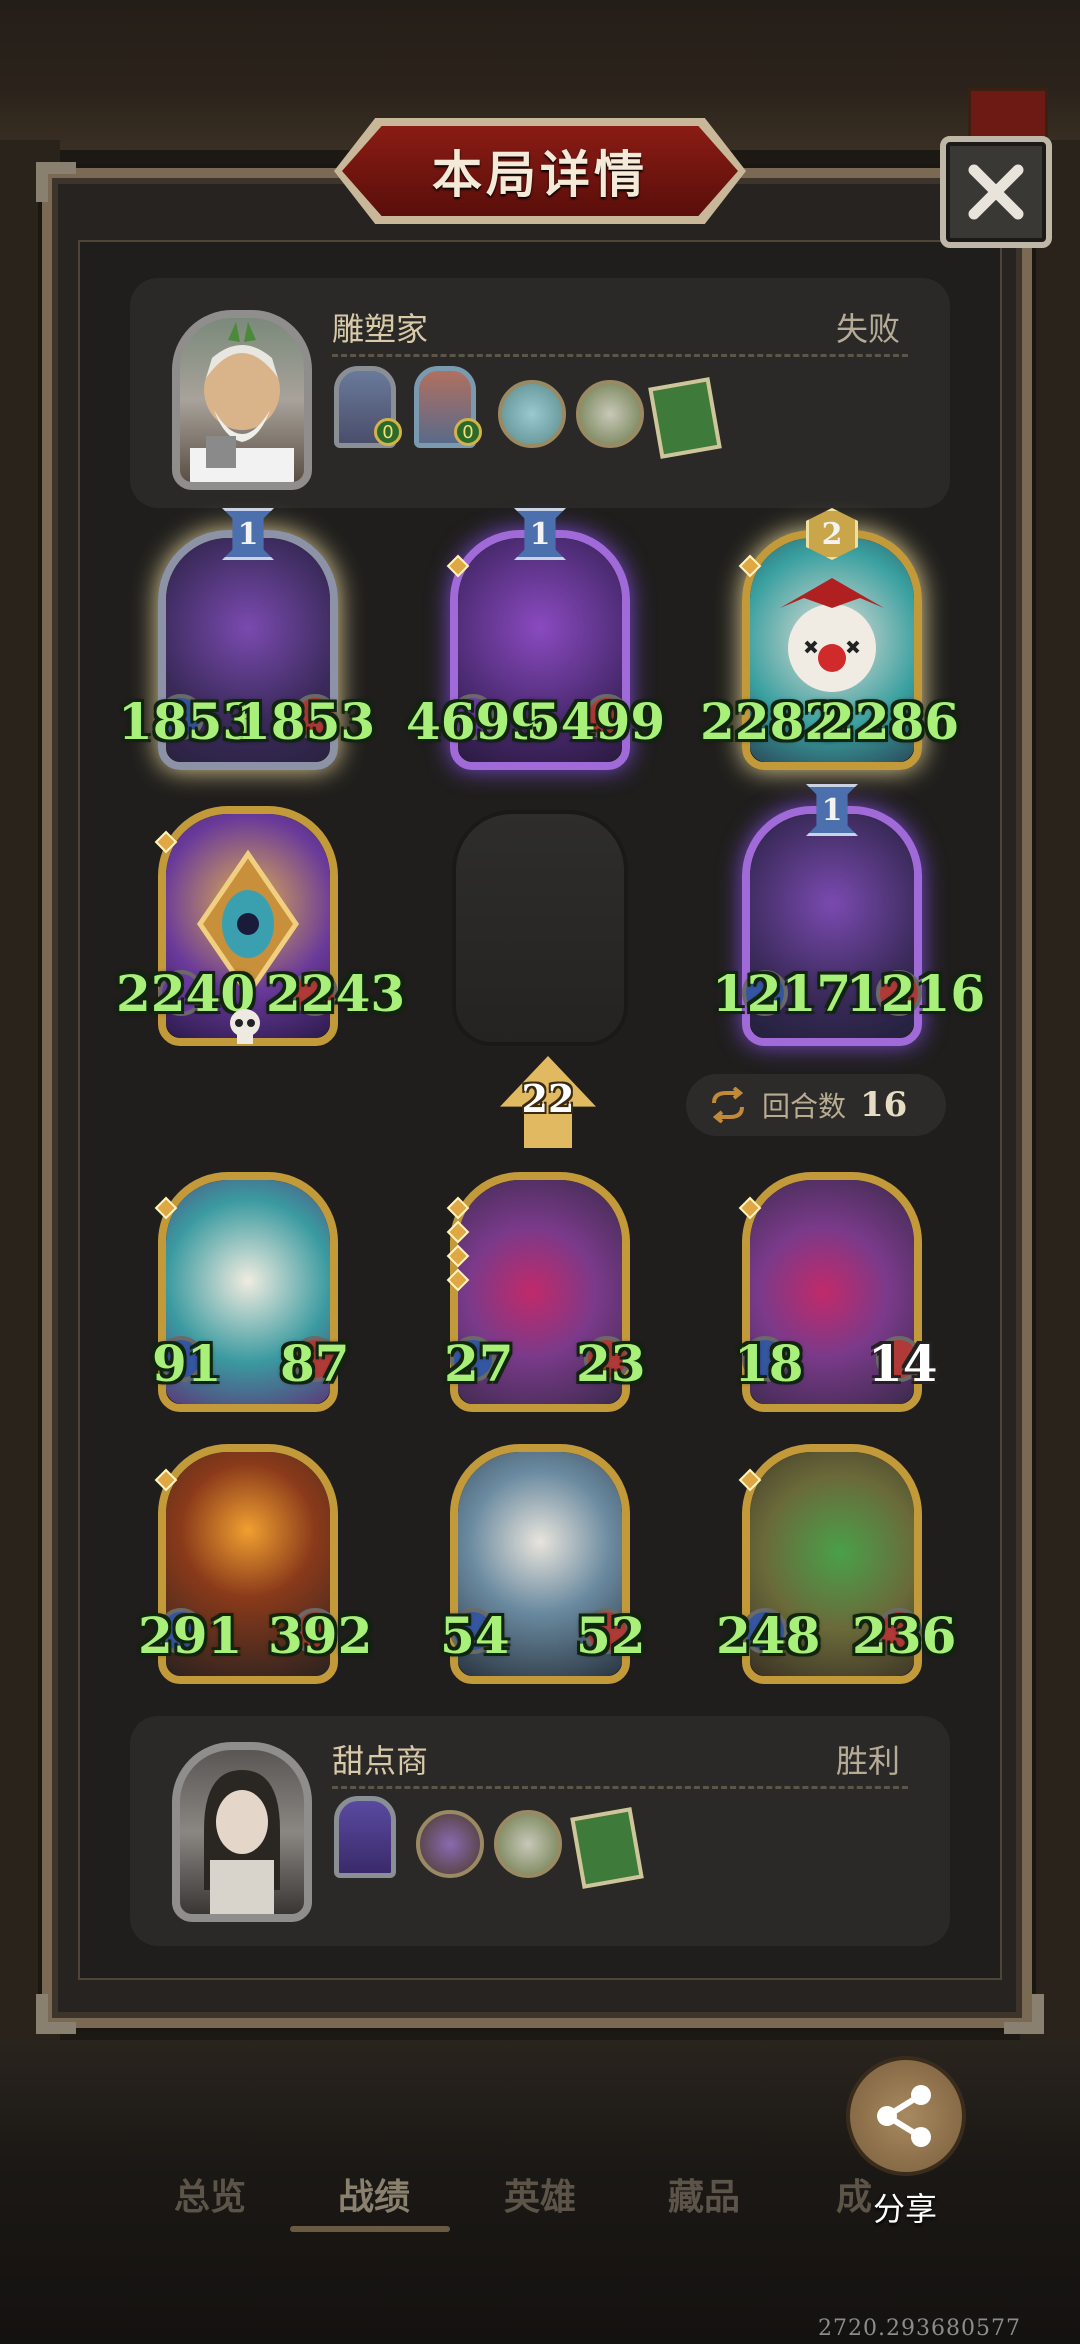  Describe the element at coordinates (919, 2328) in the screenshot. I see `build-code: 2720.293680577` at that location.